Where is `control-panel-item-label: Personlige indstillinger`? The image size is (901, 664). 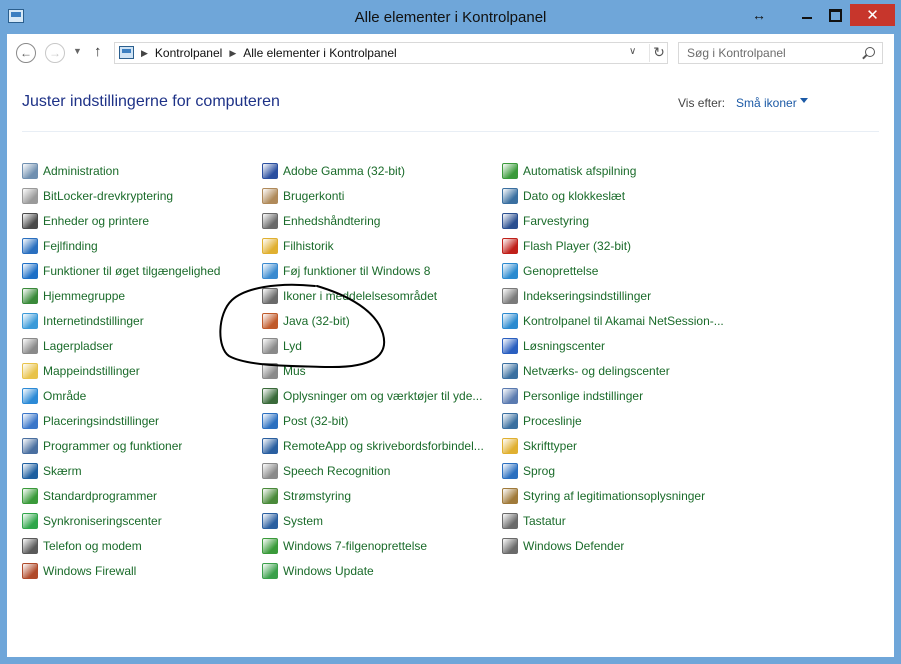 control-panel-item-label: Personlige indstillinger is located at coordinates (583, 396).